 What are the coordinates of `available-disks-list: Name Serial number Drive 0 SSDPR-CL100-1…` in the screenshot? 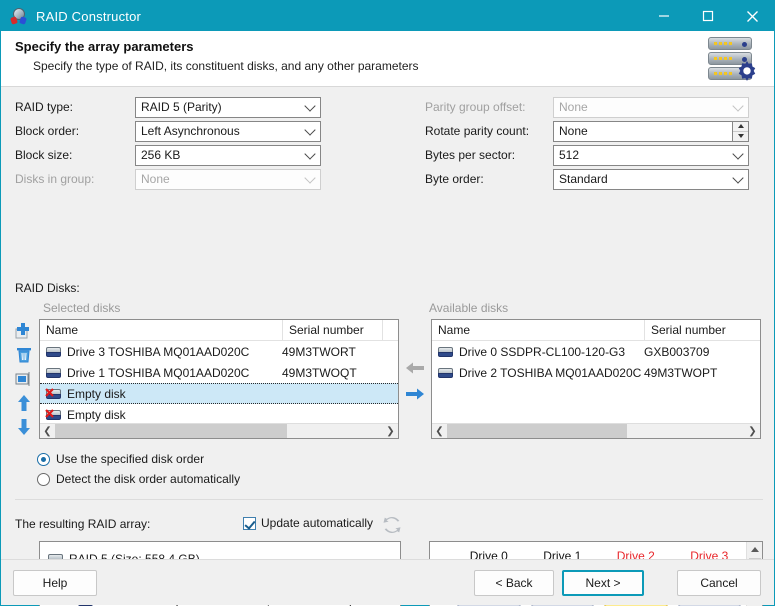 It's located at (596, 379).